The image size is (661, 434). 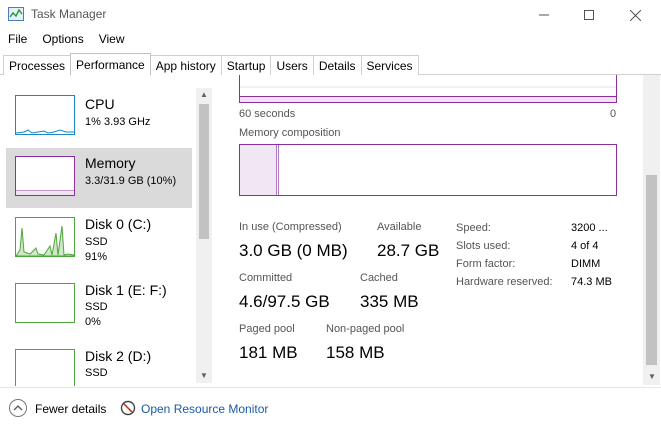 I want to click on committed-value: 4.6/97.5 GB, so click(x=284, y=301).